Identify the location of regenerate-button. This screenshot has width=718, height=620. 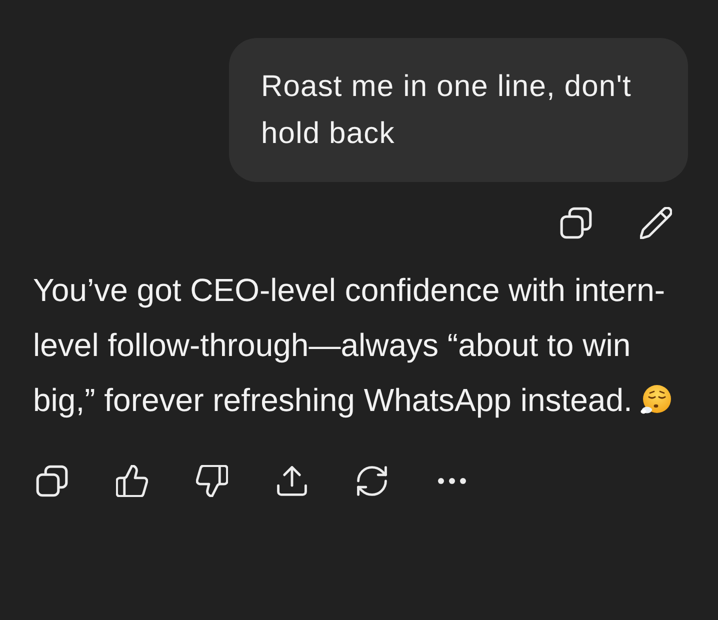
(372, 481).